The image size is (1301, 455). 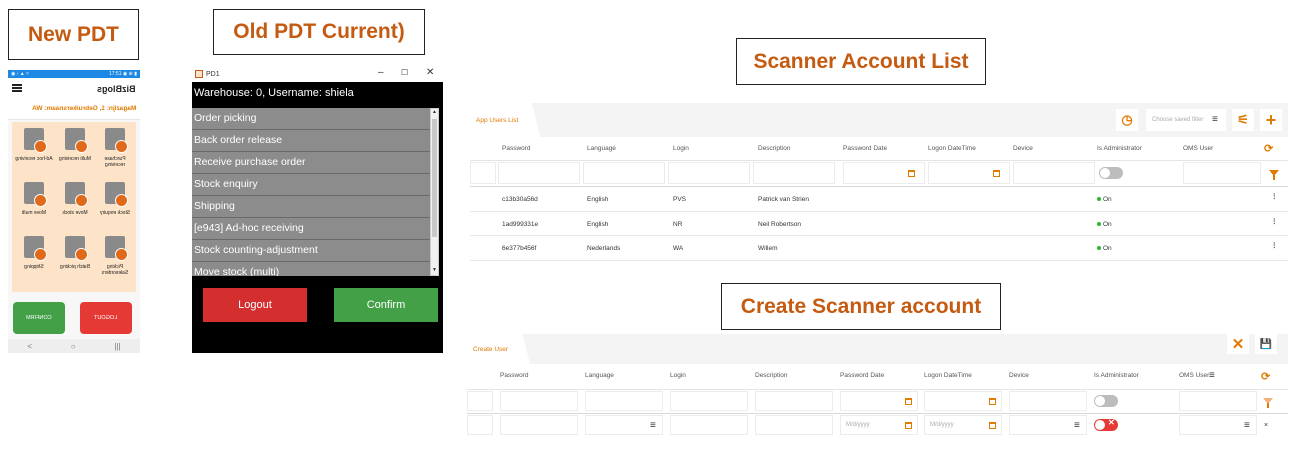 I want to click on filter-lines-icon, so click(x=1213, y=375).